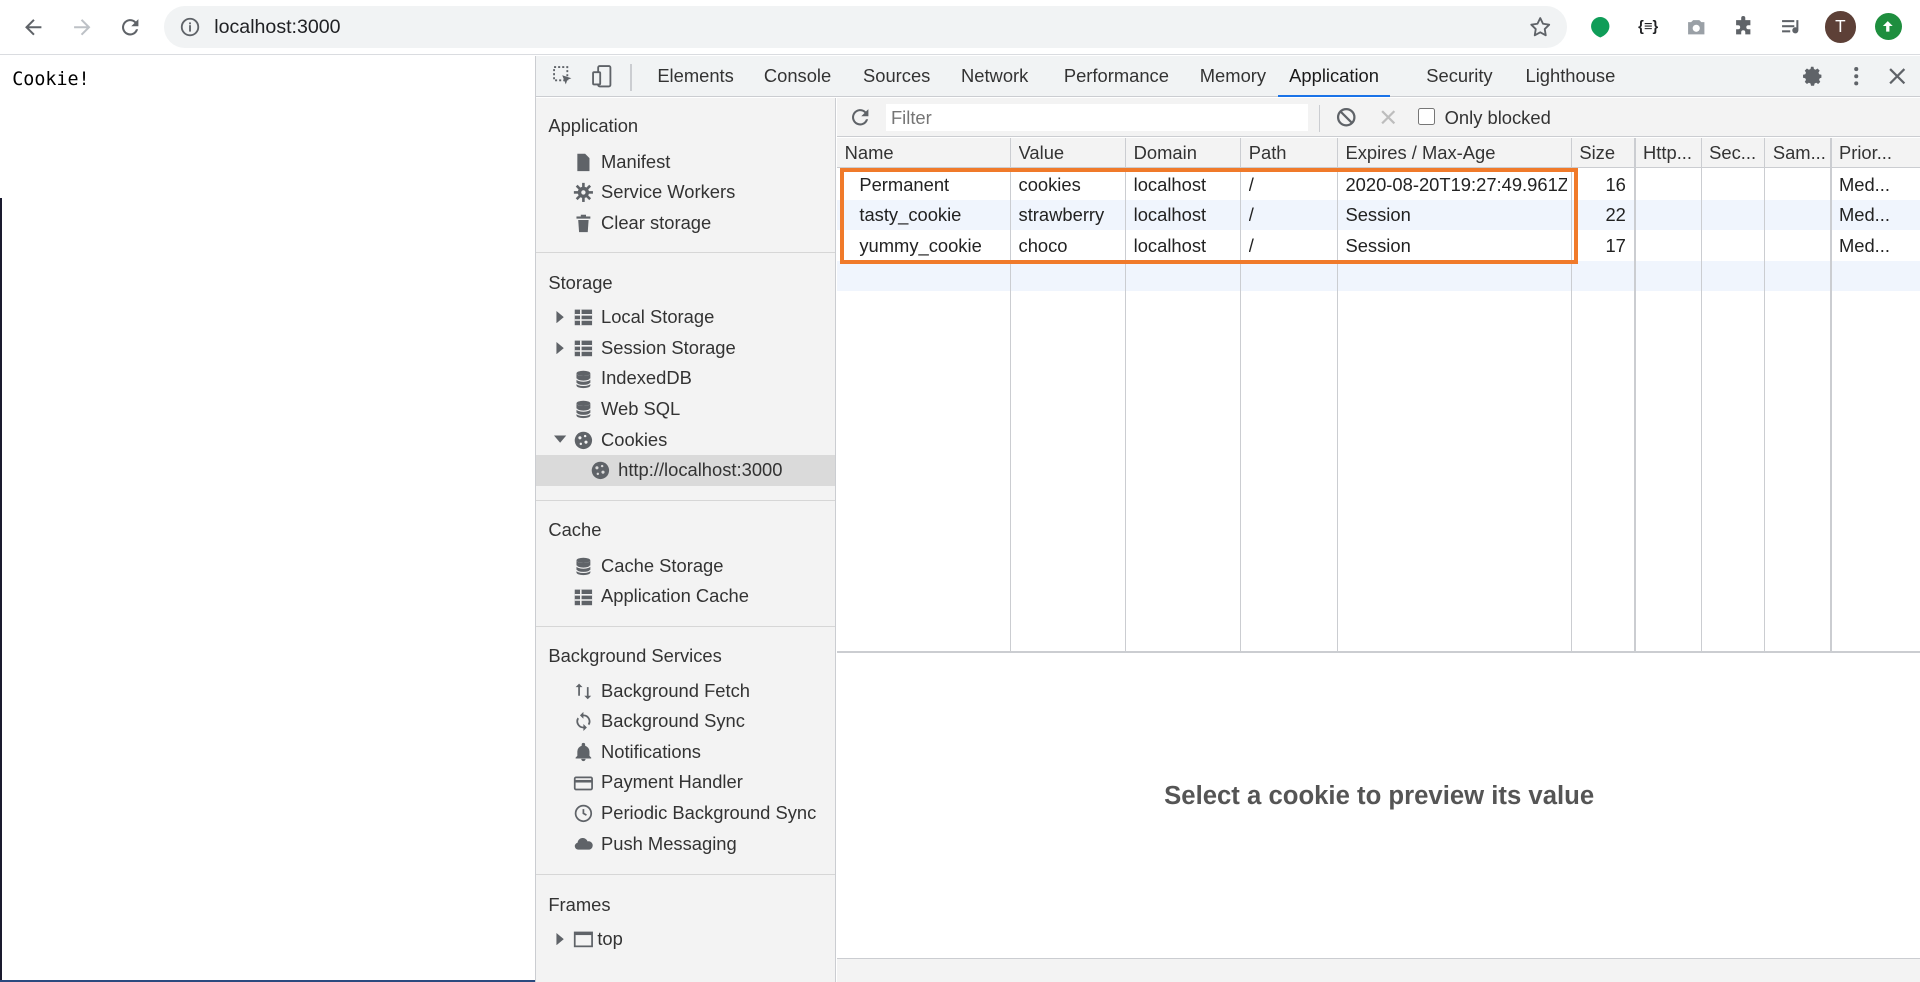 This screenshot has height=982, width=1920. I want to click on gear-icon, so click(583, 193).